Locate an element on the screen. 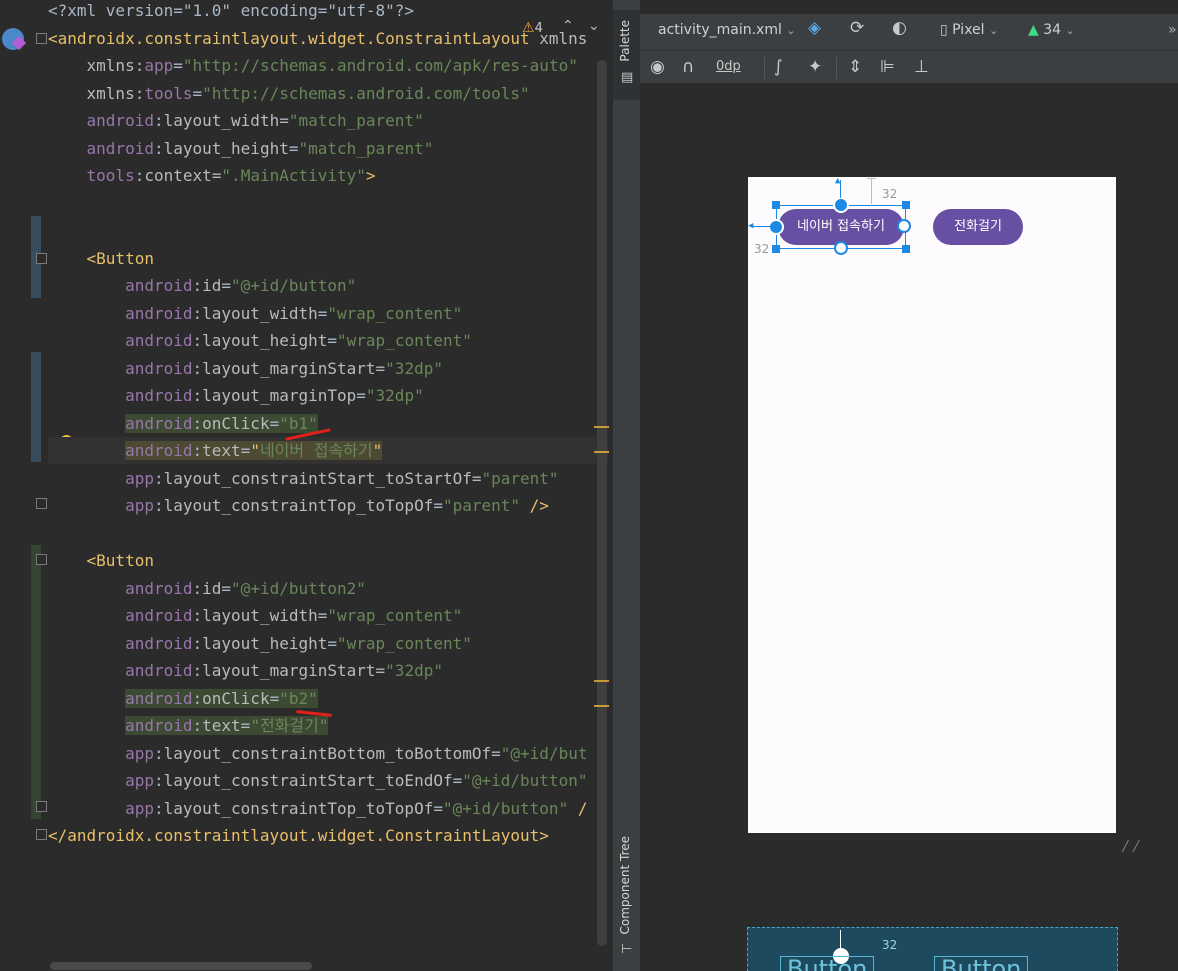 This screenshot has width=1178, height=971. code-line: android:text="네이버 접속하기" is located at coordinates (328, 450).